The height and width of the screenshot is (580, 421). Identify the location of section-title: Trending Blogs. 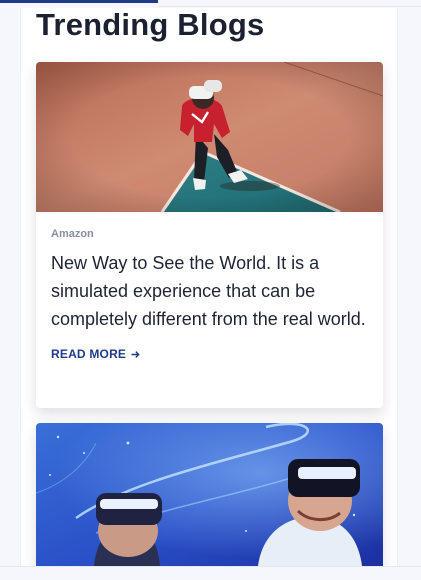
(150, 24).